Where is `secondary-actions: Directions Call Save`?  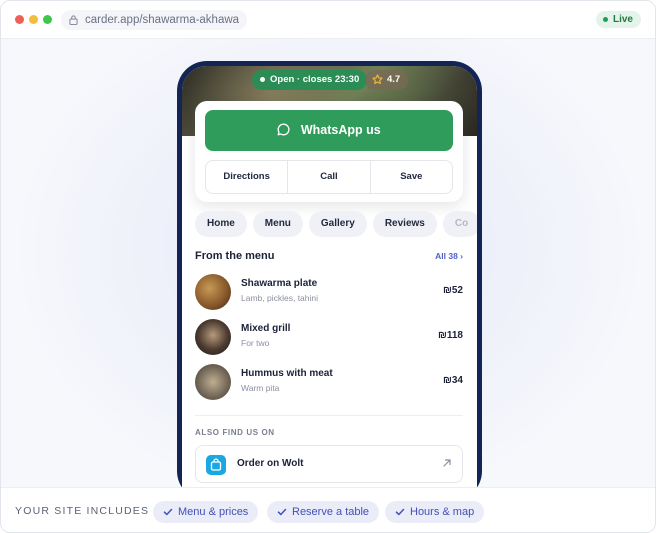 secondary-actions: Directions Call Save is located at coordinates (329, 177).